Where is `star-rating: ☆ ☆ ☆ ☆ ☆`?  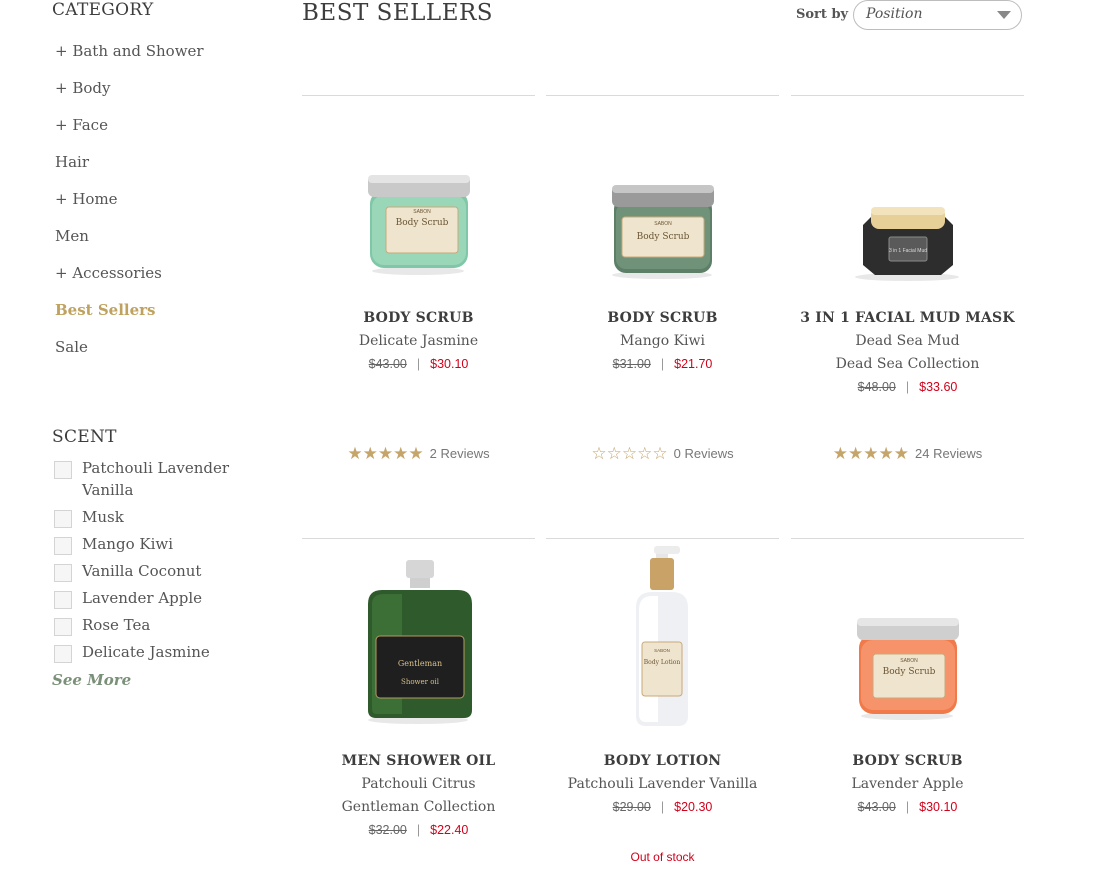 star-rating: ☆ ☆ ☆ ☆ ☆ is located at coordinates (629, 453).